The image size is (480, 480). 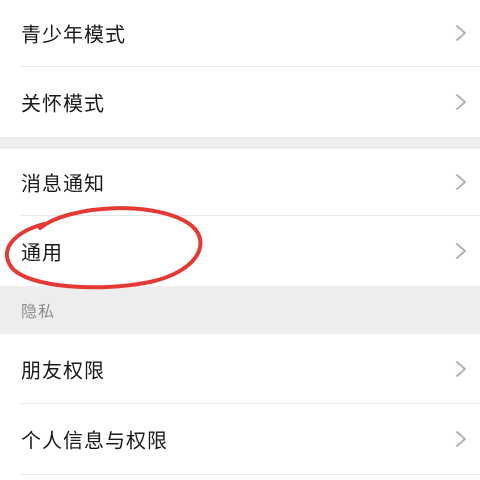 What do you see at coordinates (94, 440) in the screenshot?
I see `settings-item-label: 个人信息与权限` at bounding box center [94, 440].